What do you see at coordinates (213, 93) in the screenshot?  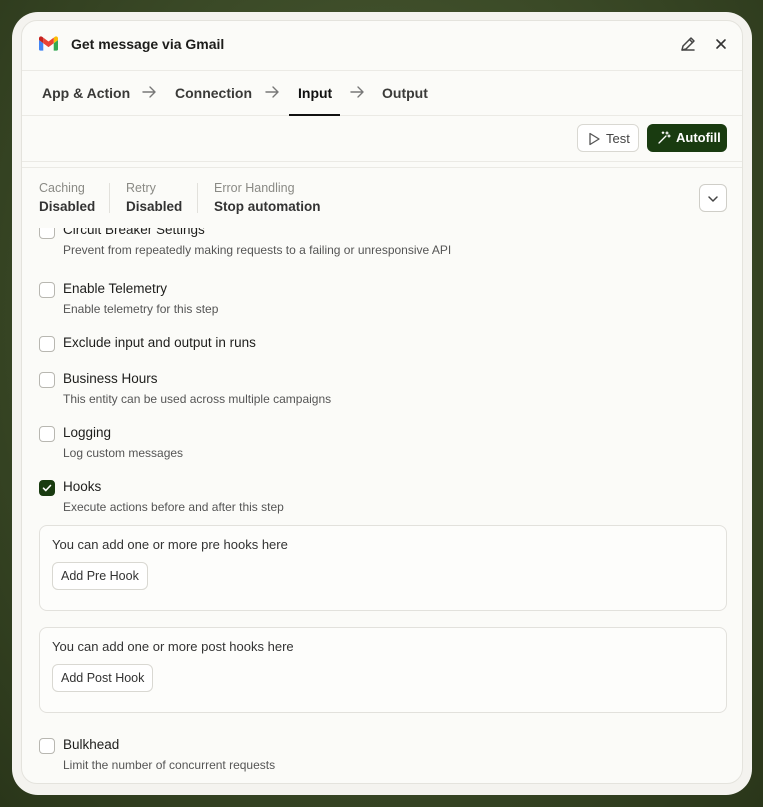 I see `tab-connection: Connection` at bounding box center [213, 93].